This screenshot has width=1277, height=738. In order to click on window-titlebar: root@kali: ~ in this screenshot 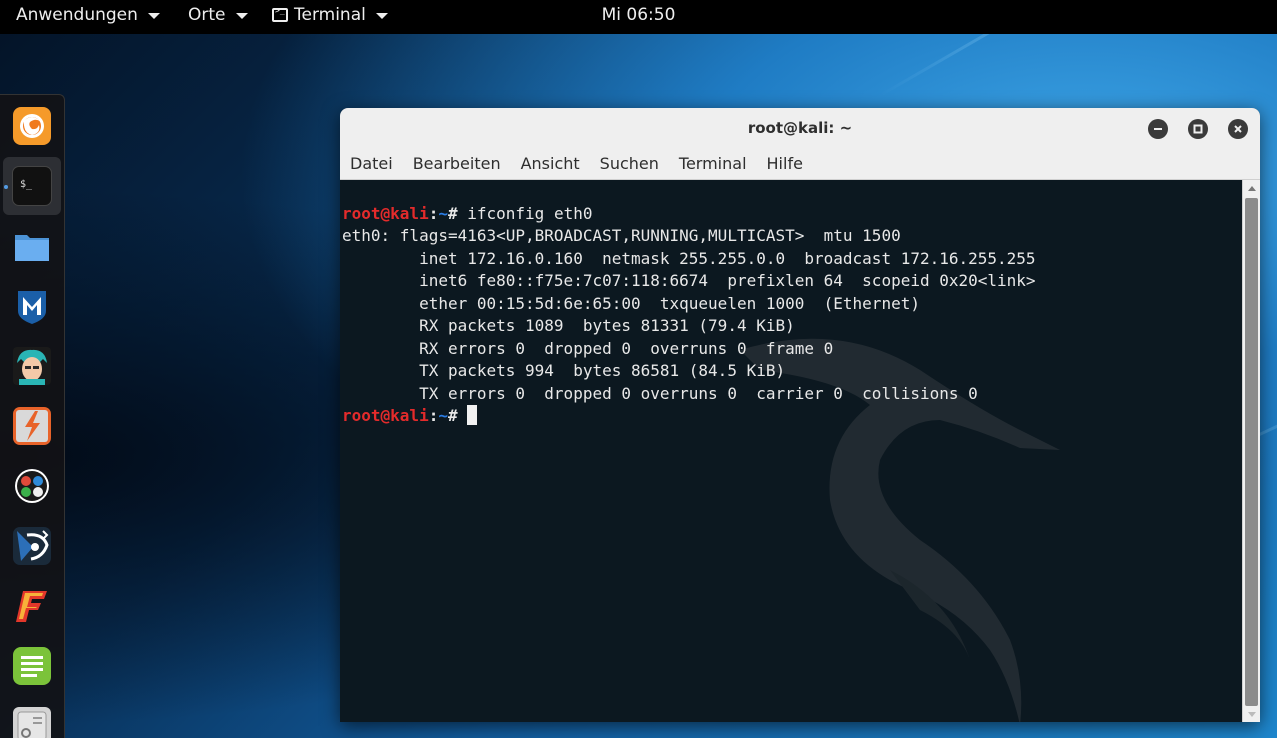, I will do `click(800, 128)`.